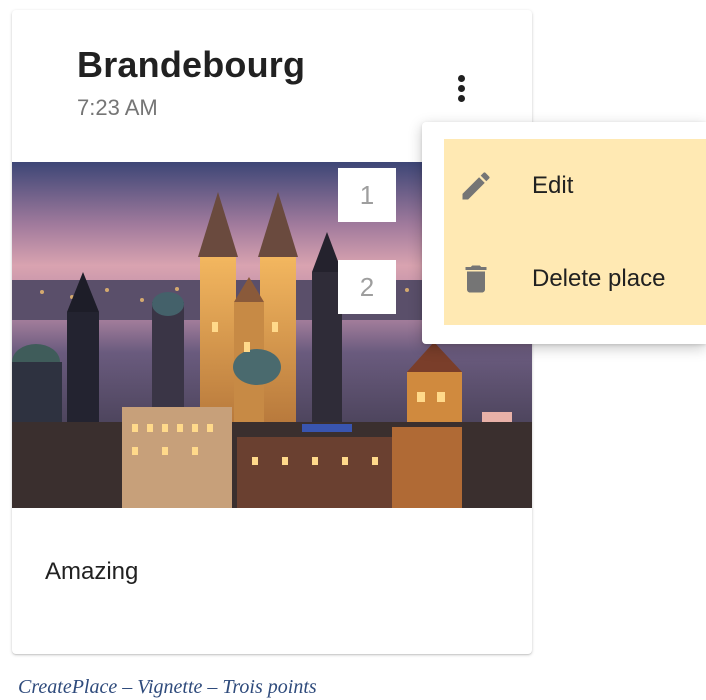 This screenshot has height=700, width=706. Describe the element at coordinates (167, 687) in the screenshot. I see `figure-caption: CreatePlace – Vignette – Trois points` at that location.